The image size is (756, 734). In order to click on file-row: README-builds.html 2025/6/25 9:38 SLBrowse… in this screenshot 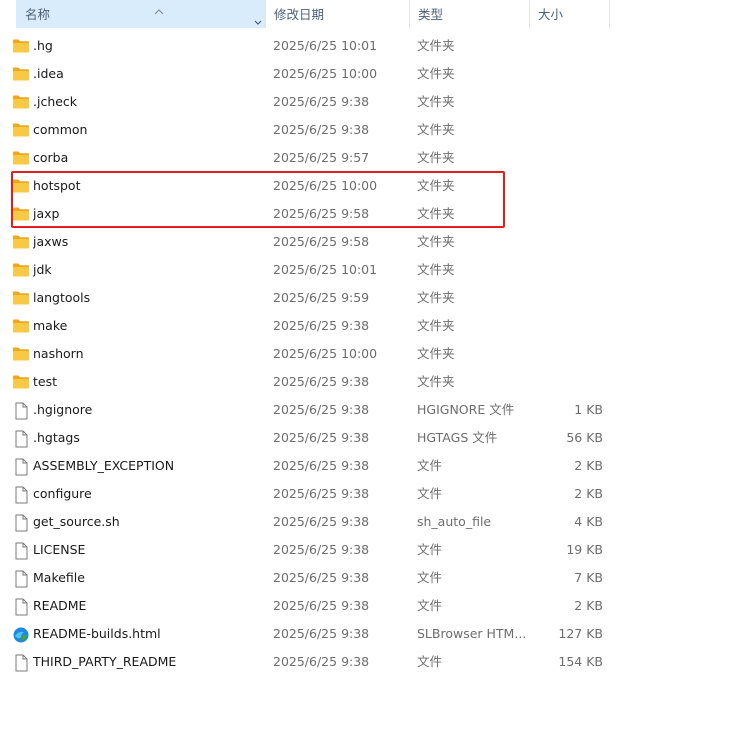, I will do `click(310, 634)`.